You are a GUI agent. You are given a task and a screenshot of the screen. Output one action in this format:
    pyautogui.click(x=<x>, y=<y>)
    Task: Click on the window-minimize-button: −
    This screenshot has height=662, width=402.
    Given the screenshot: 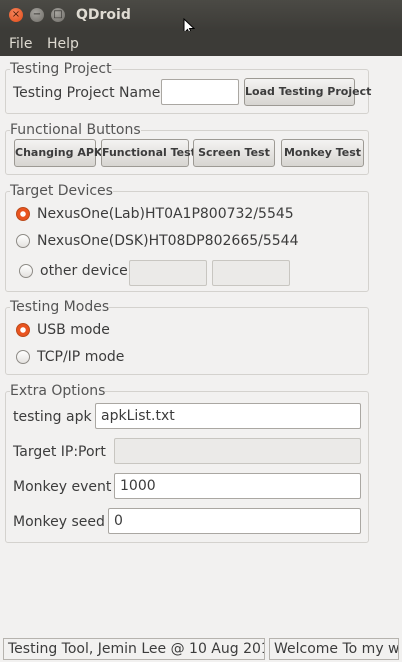 What is the action you would take?
    pyautogui.click(x=37, y=15)
    